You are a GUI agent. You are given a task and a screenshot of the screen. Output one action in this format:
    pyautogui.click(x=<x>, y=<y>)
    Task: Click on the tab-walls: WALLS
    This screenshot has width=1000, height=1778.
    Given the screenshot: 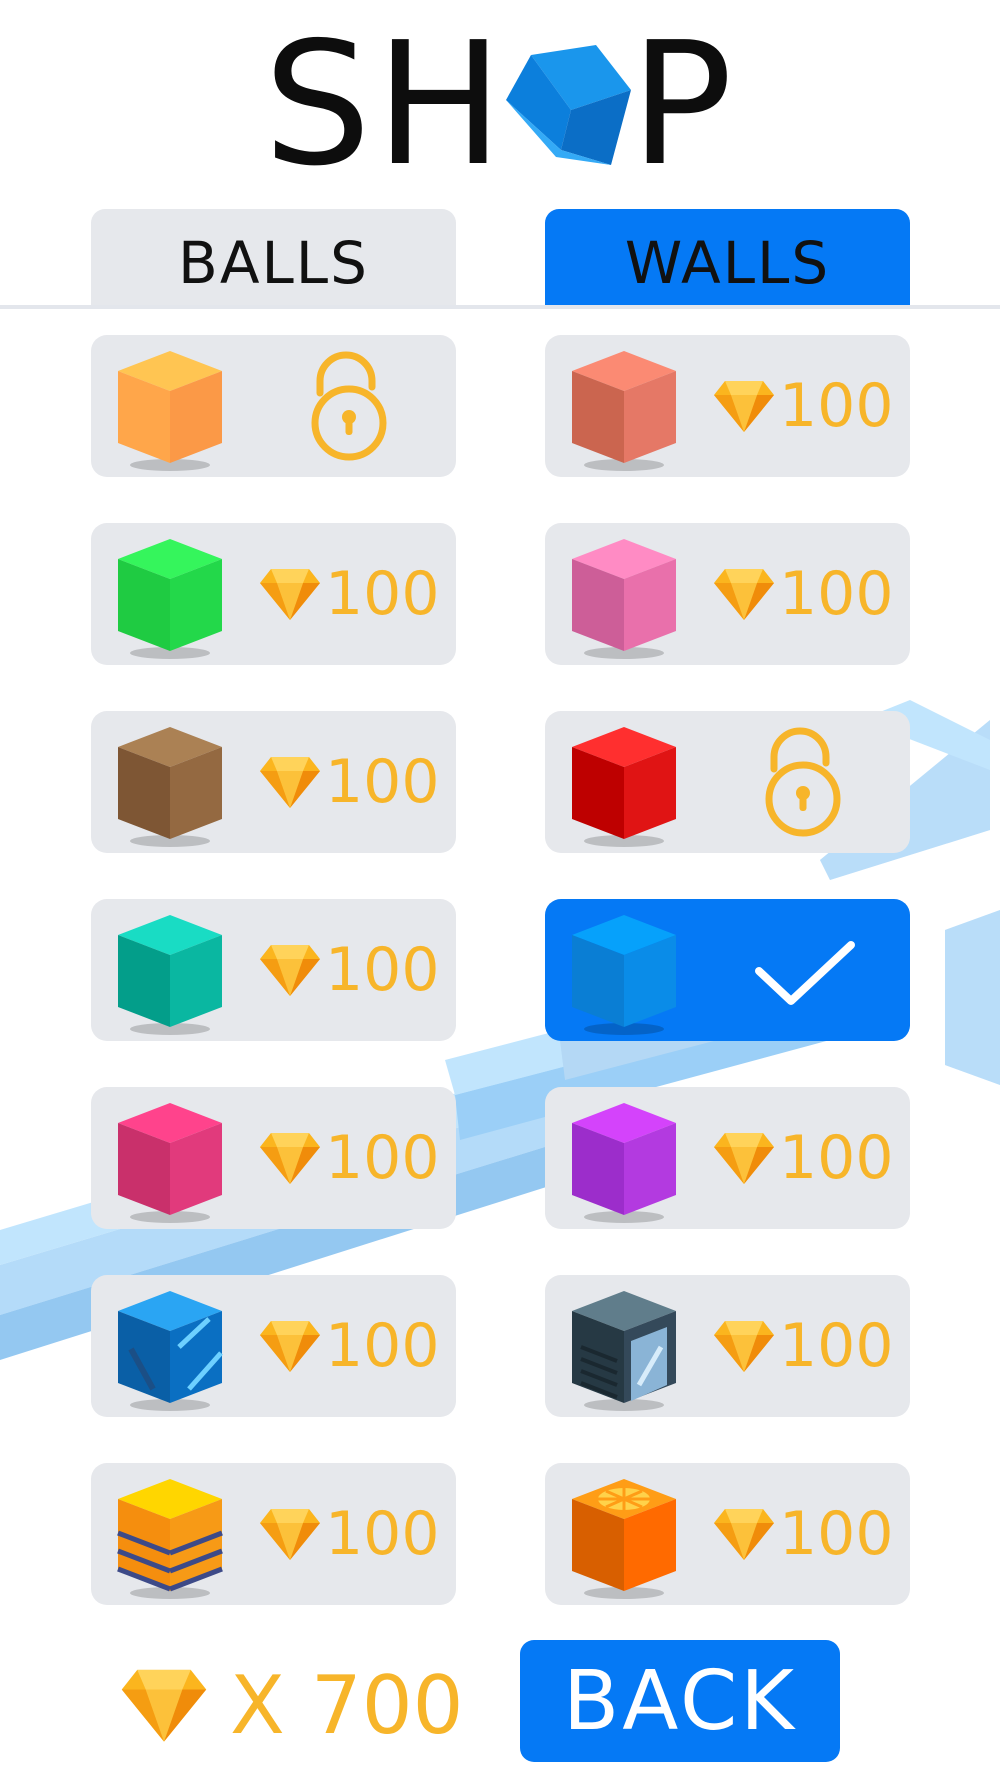 What is the action you would take?
    pyautogui.click(x=727, y=259)
    